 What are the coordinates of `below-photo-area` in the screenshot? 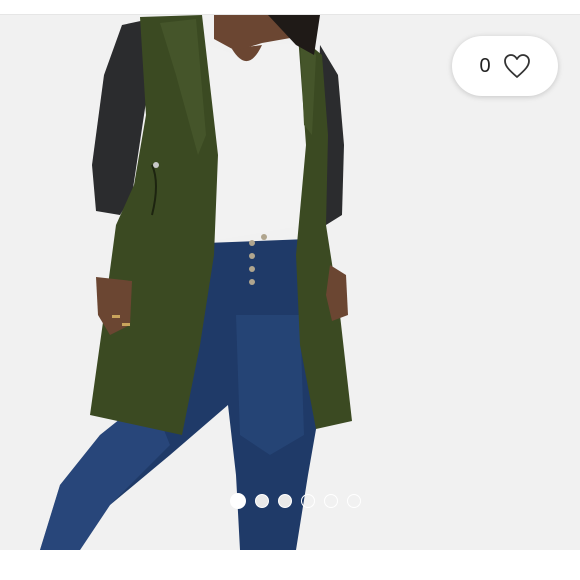 It's located at (290, 565).